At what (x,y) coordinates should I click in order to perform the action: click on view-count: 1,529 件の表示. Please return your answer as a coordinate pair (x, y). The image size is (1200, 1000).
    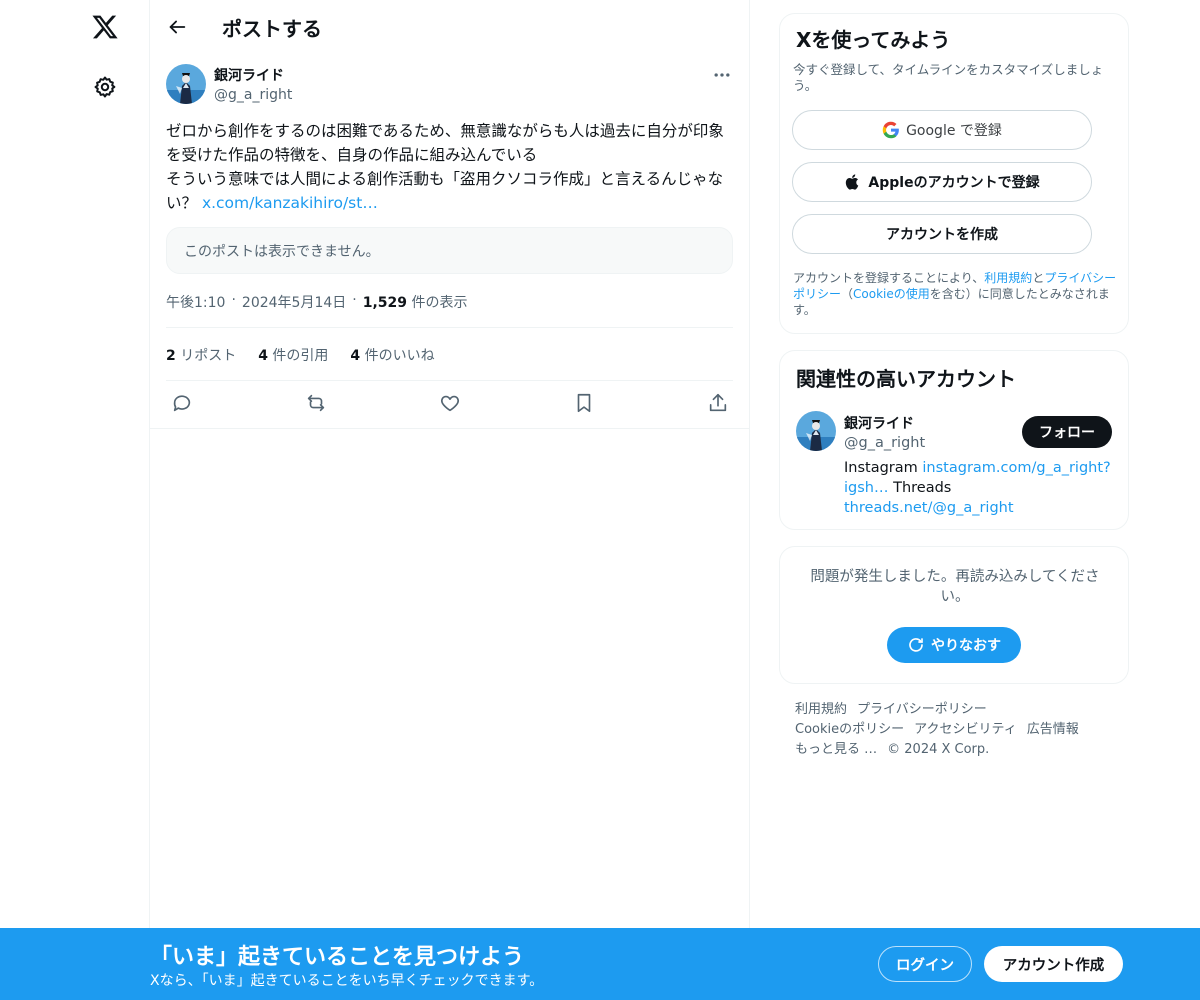
    Looking at the image, I should click on (415, 302).